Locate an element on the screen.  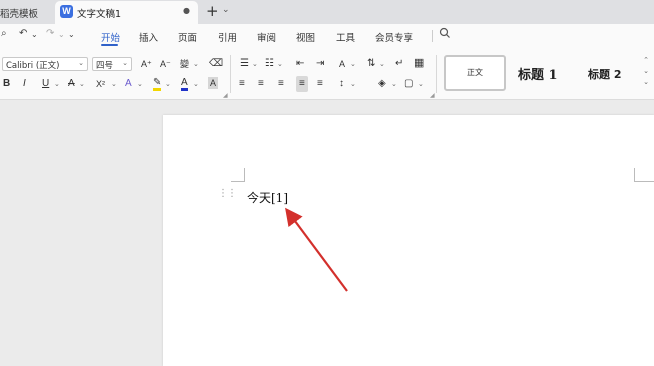
annotation-arrow is located at coordinates (316, 249).